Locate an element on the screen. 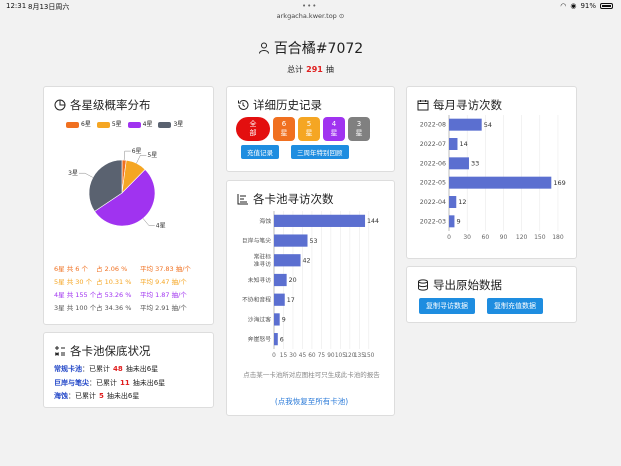 The width and height of the screenshot is (621, 466). bar-value-label: 144 is located at coordinates (373, 221).